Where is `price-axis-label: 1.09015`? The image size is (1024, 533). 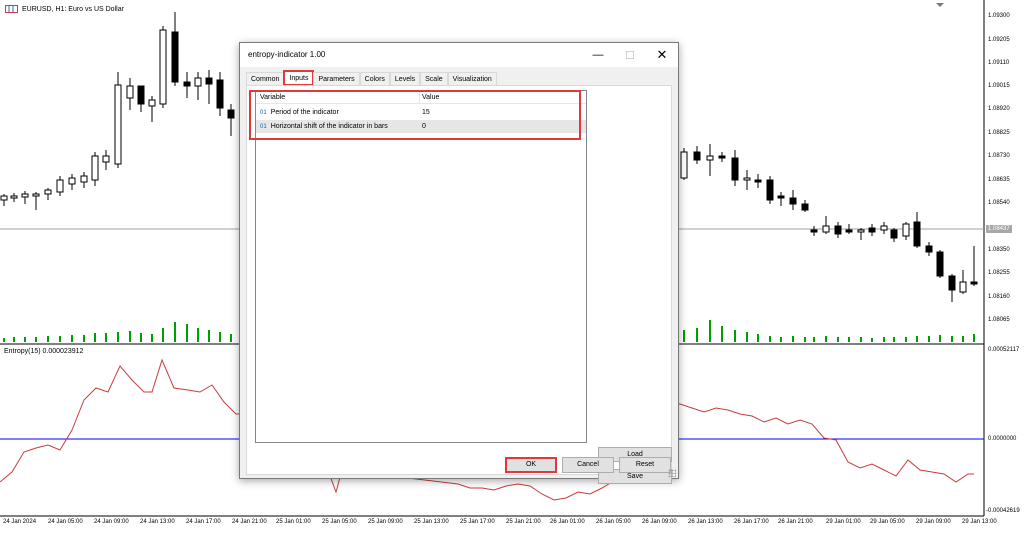 price-axis-label: 1.09015 is located at coordinates (999, 86).